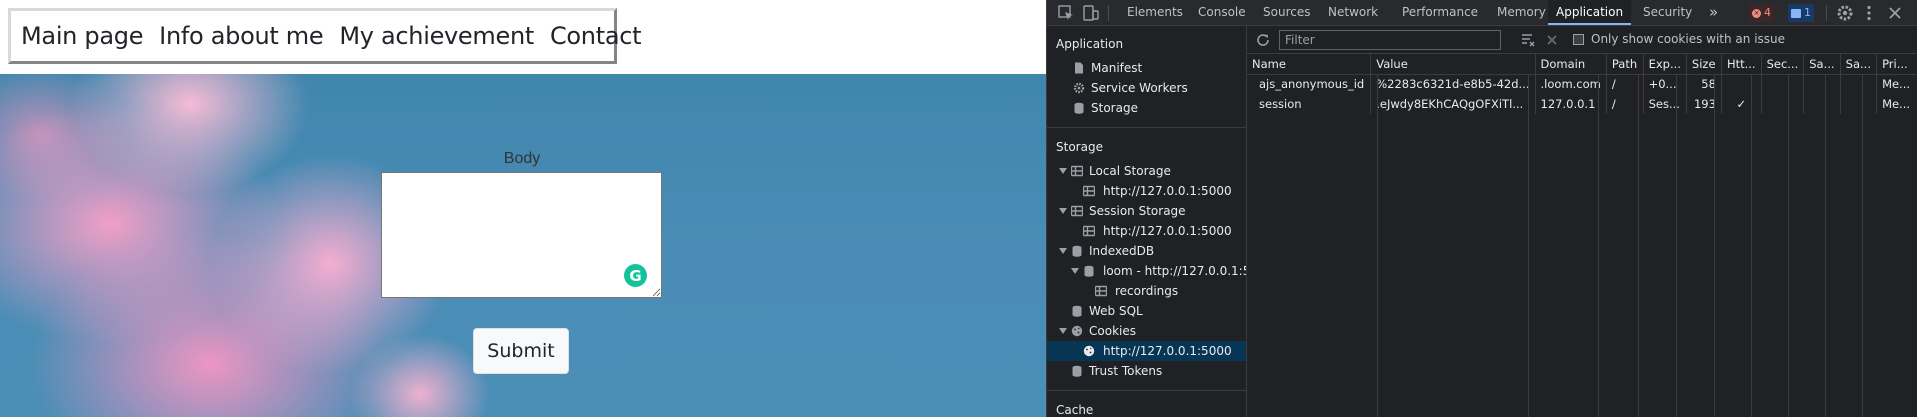 The width and height of the screenshot is (1917, 417). What do you see at coordinates (1309, 84) in the screenshot?
I see `cookie-name: ajs_anonymous_id` at bounding box center [1309, 84].